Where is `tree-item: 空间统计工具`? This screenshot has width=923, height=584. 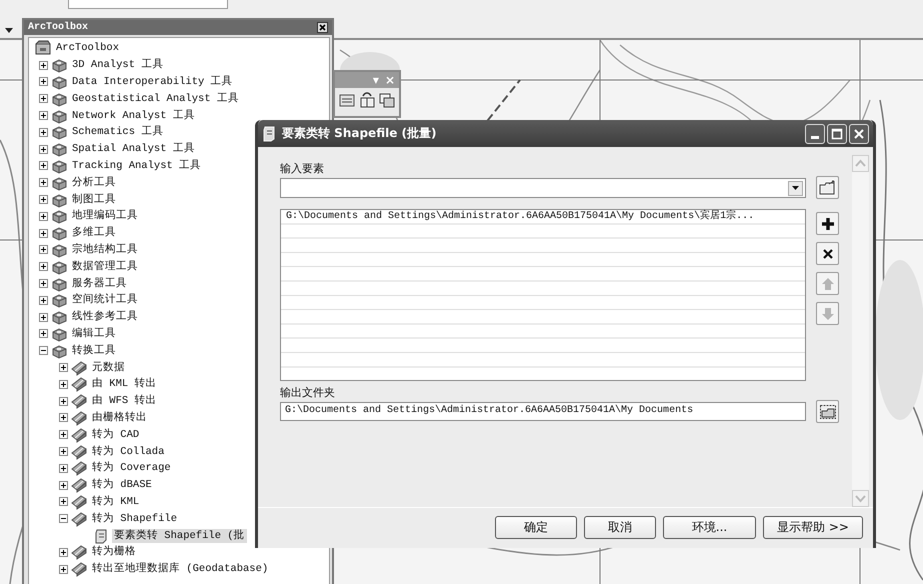
tree-item: 空间统计工具 is located at coordinates (105, 300).